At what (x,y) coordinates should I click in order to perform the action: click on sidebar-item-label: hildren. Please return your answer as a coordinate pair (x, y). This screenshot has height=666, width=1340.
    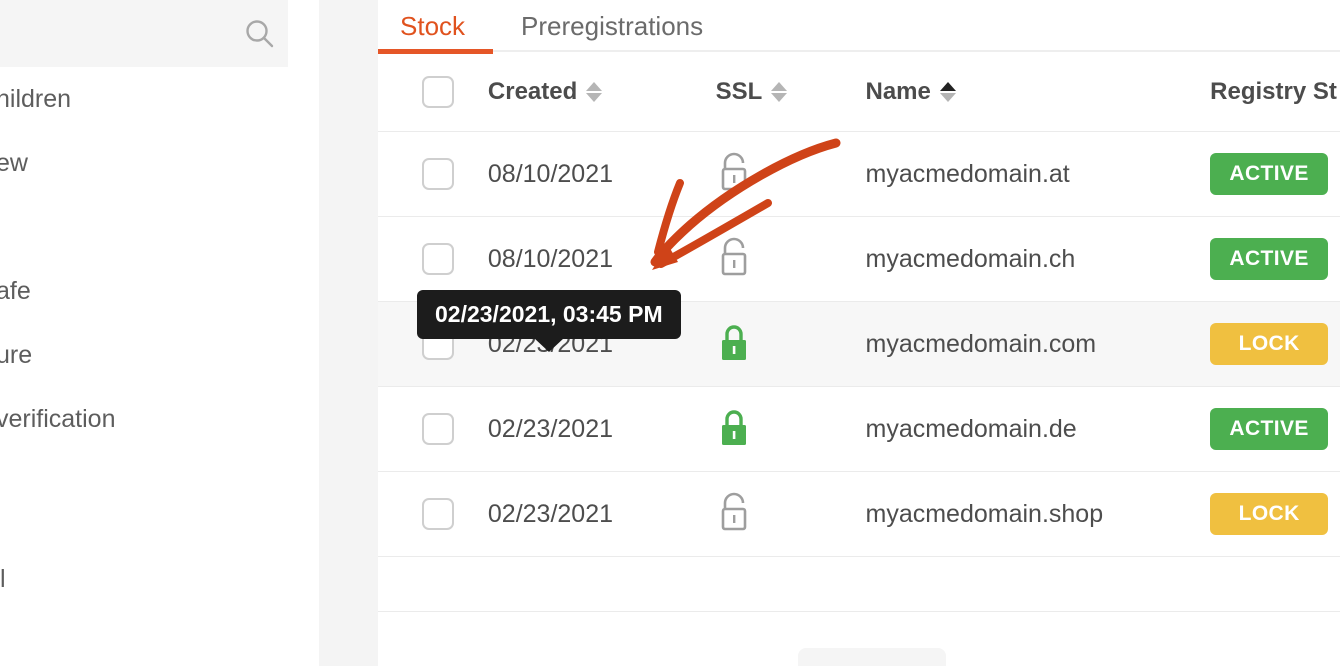
    Looking at the image, I should click on (36, 98).